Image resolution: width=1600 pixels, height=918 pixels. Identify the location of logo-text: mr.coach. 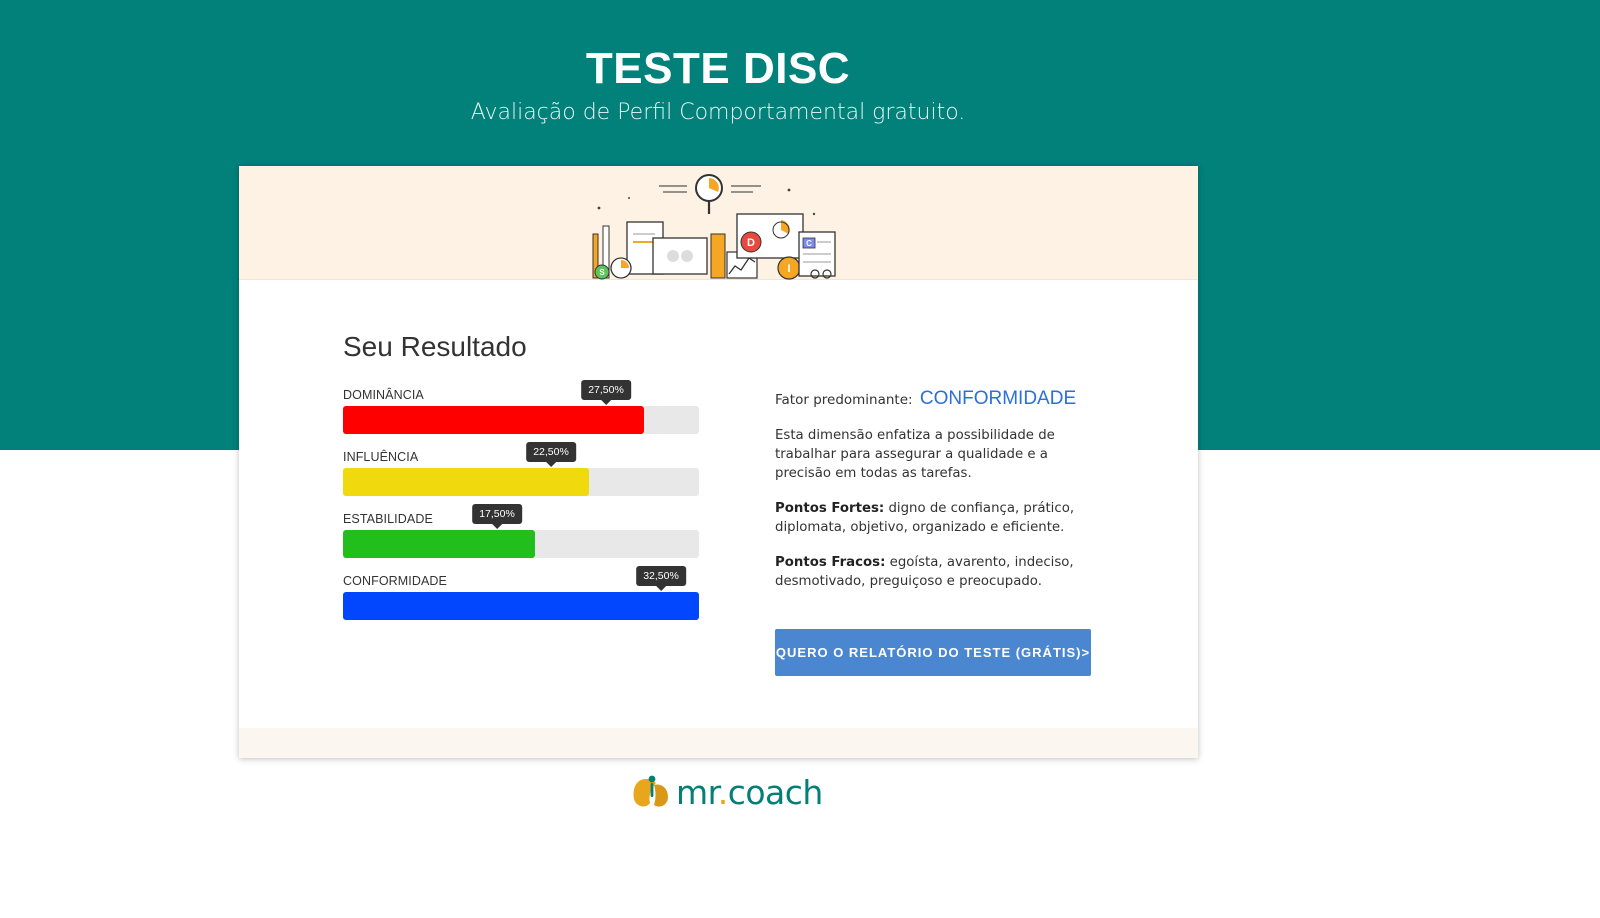
(749, 792).